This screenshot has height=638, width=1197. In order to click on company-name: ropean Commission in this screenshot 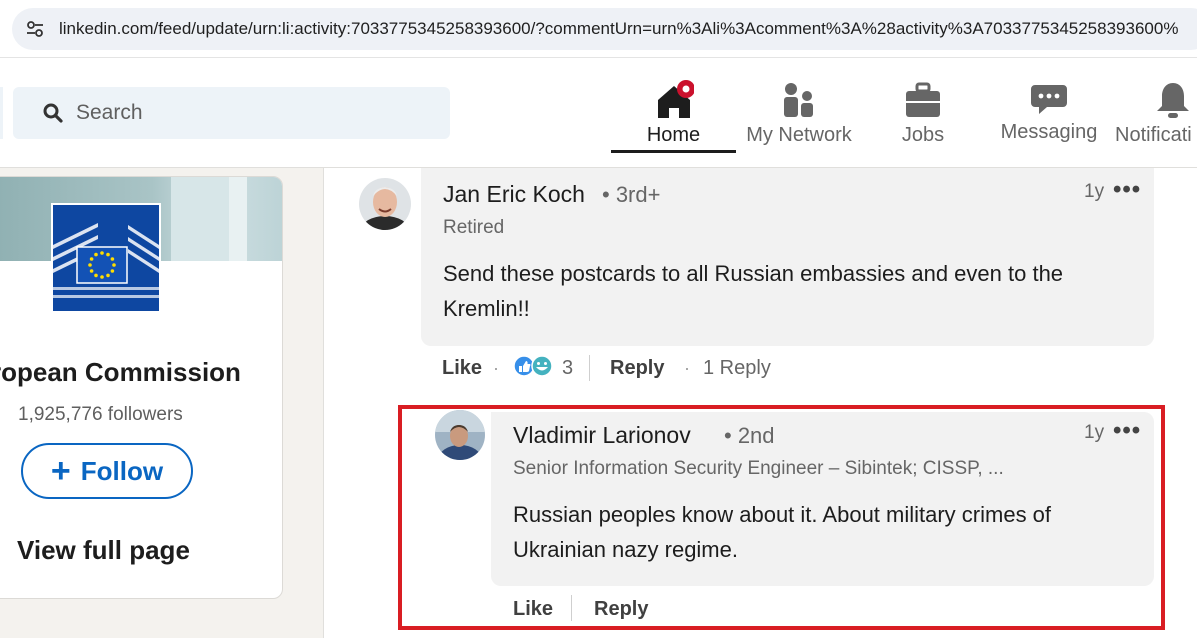, I will do `click(125, 372)`.